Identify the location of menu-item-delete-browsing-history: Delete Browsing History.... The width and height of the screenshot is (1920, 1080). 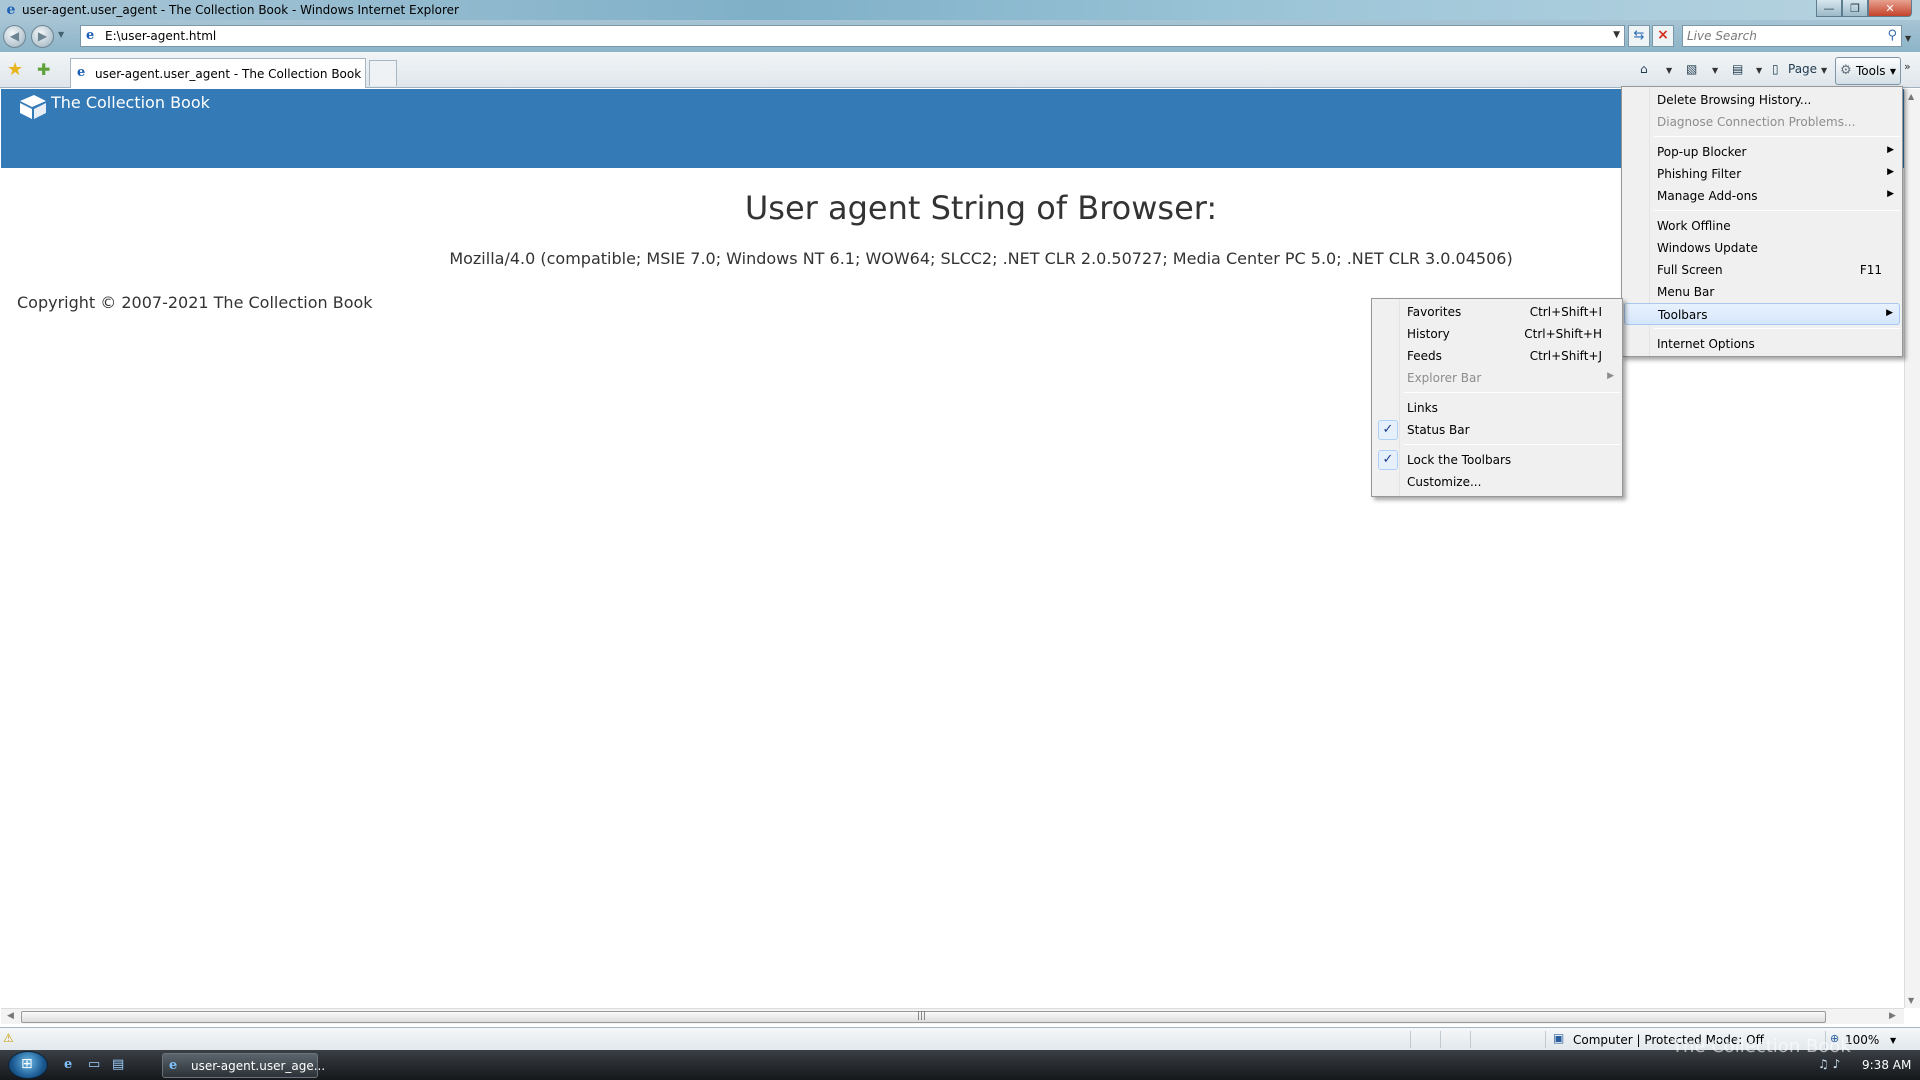
(1762, 100).